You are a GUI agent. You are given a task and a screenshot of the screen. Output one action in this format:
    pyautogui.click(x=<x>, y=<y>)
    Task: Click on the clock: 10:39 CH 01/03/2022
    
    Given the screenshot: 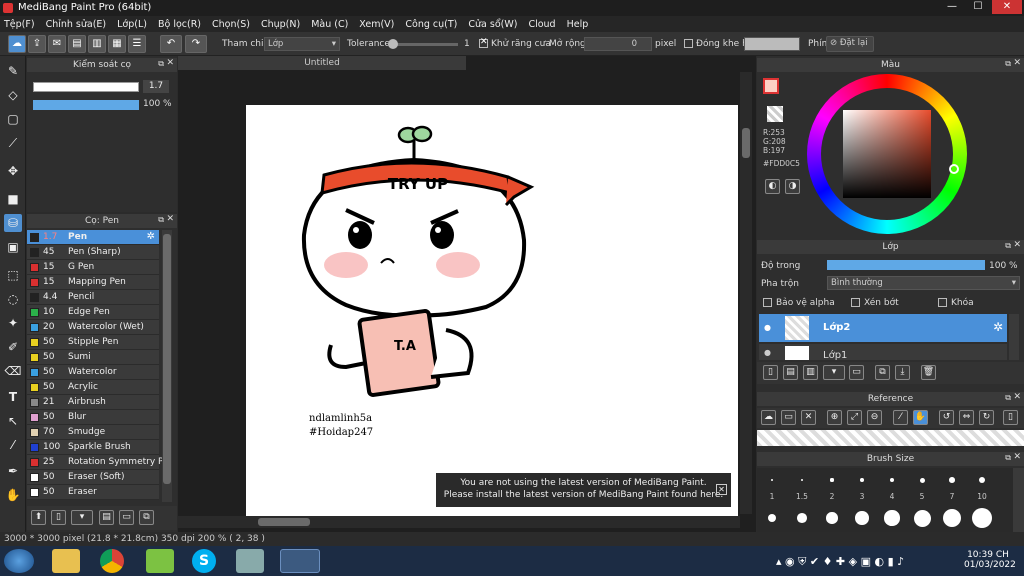 What is the action you would take?
    pyautogui.click(x=990, y=560)
    